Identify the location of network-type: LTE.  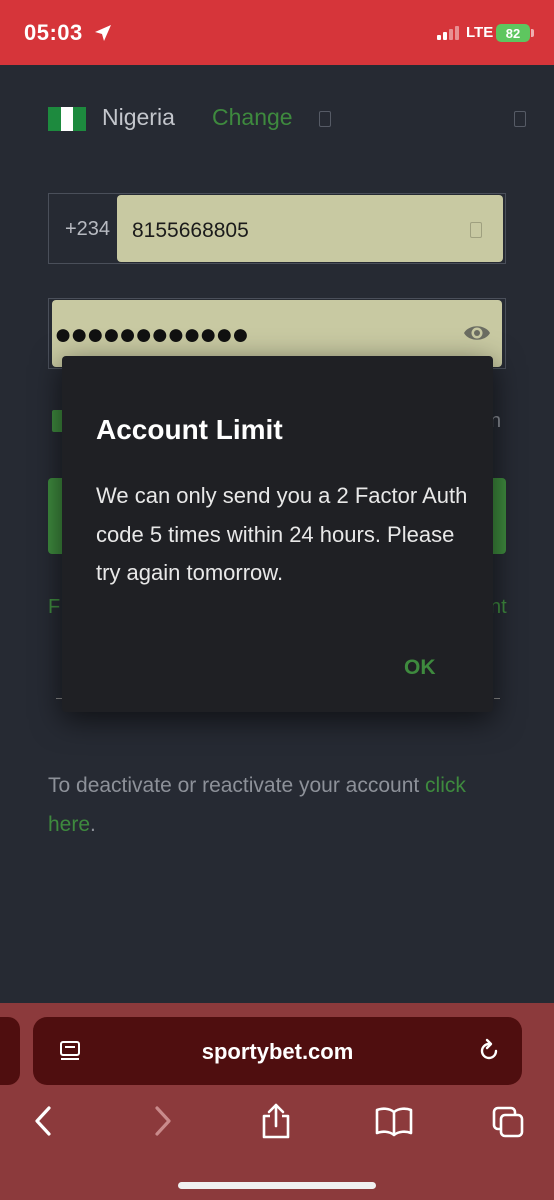
(480, 32).